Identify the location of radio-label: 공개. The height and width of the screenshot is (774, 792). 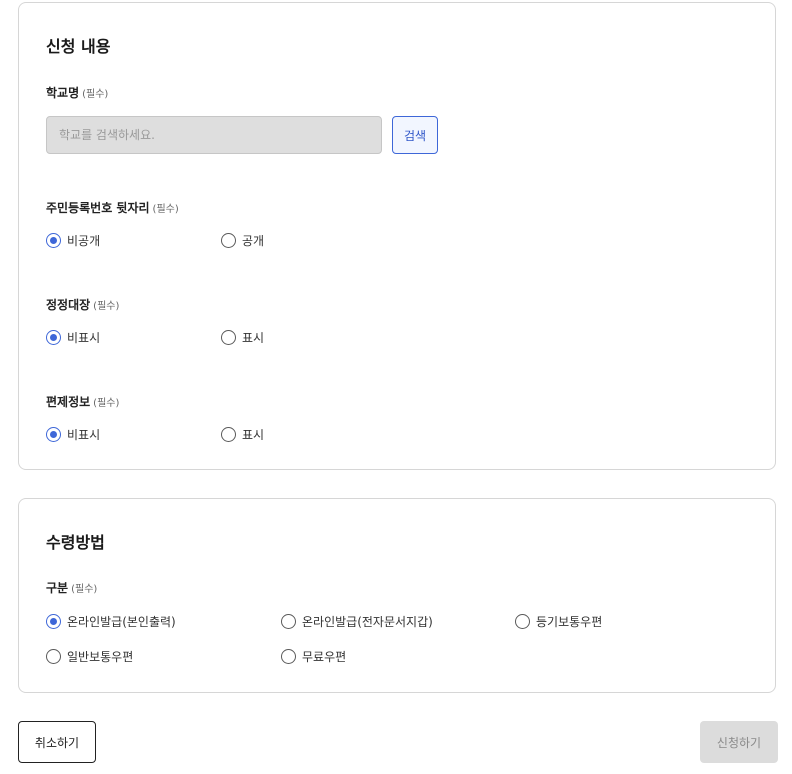
(253, 241).